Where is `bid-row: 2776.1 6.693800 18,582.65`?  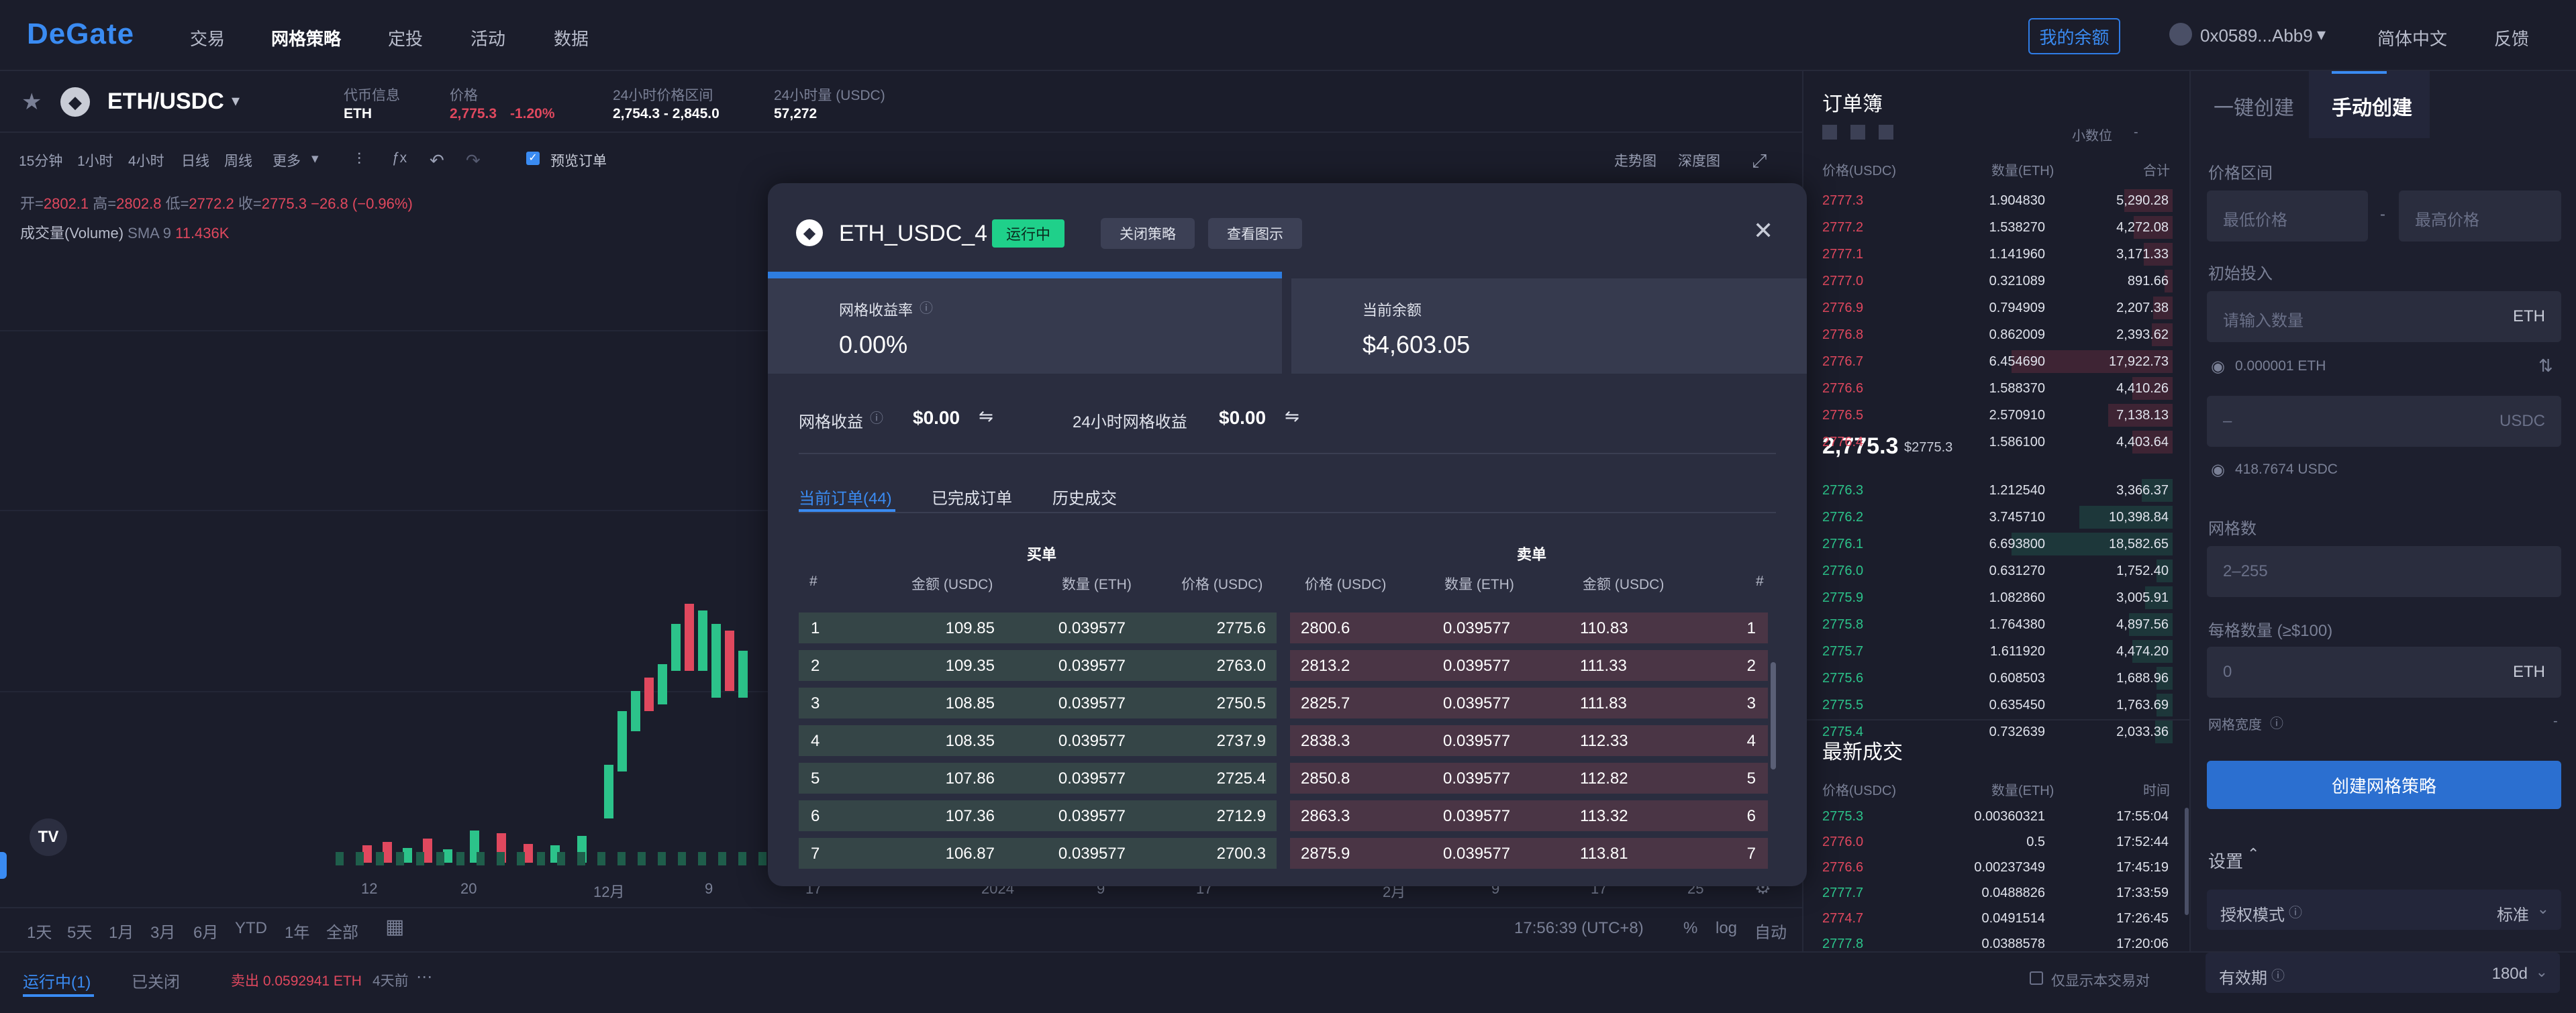
bid-row: 2776.1 6.693800 18,582.65 is located at coordinates (1995, 544).